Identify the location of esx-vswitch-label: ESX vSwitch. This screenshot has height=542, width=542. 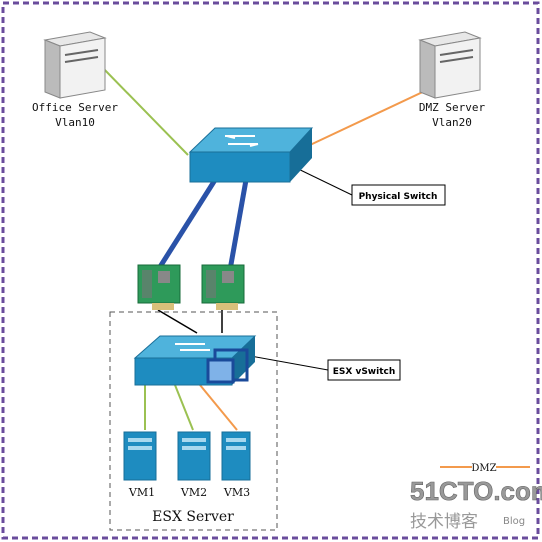
(364, 372).